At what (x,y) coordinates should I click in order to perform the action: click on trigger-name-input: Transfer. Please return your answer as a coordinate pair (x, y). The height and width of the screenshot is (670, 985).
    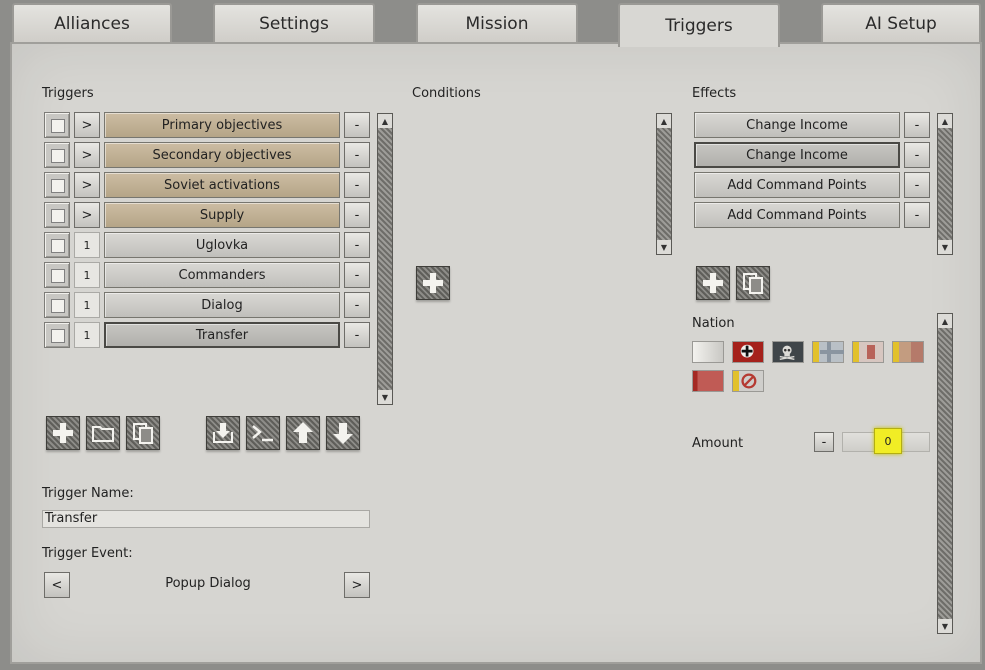
    Looking at the image, I should click on (206, 519).